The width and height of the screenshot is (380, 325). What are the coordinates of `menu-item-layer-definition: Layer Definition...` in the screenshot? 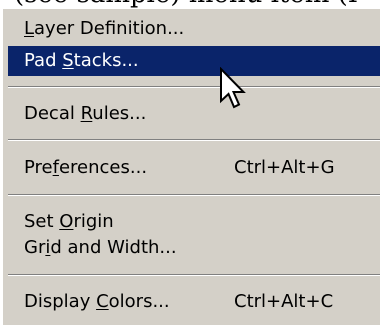 It's located at (194, 29).